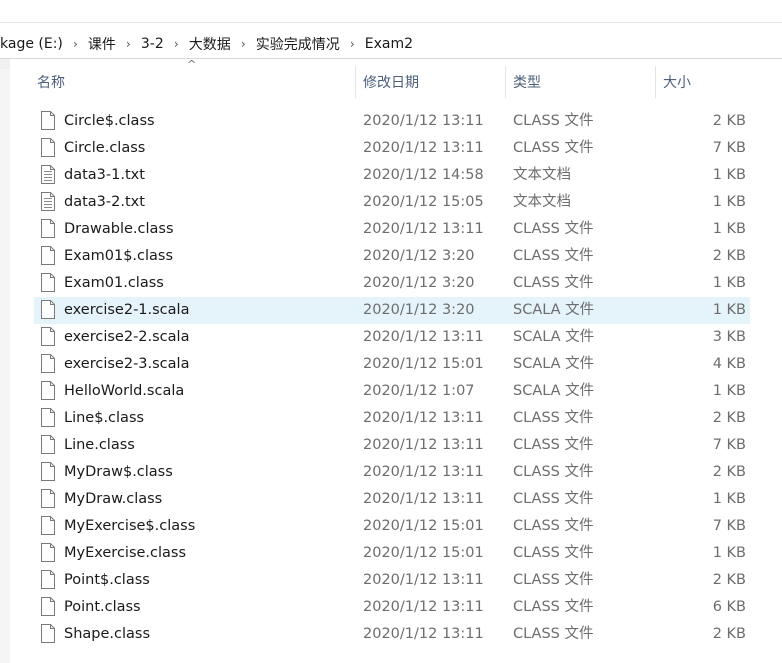 The height and width of the screenshot is (663, 782). Describe the element at coordinates (298, 44) in the screenshot. I see `breadcrumb-folder-lab-status: 实验完成情况` at that location.